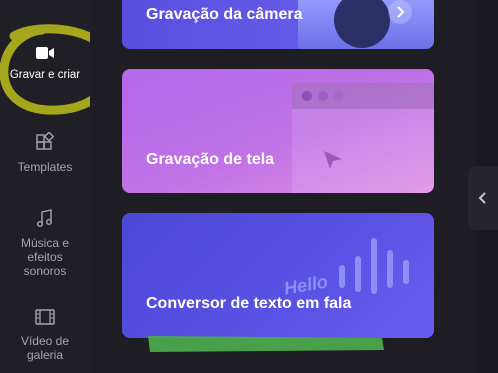  What do you see at coordinates (45, 257) in the screenshot?
I see `sidebar-item-label: Música e efeitos sonoros` at bounding box center [45, 257].